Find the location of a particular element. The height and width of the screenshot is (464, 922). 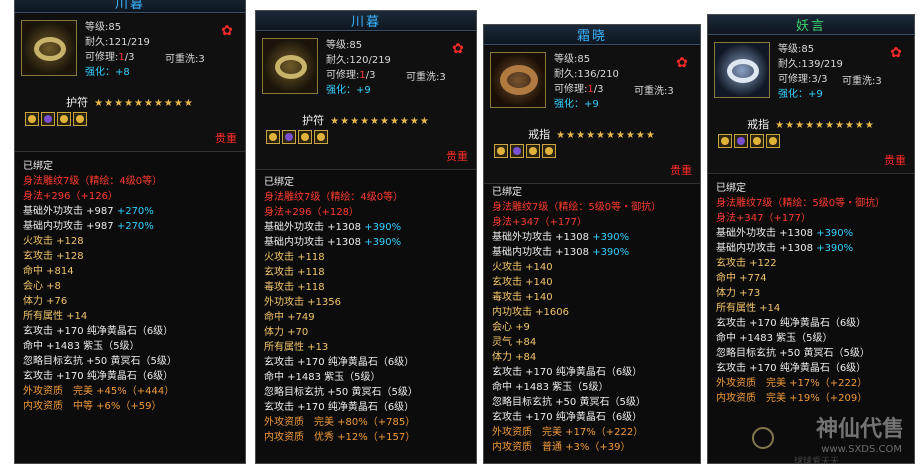

item-title-bar: 霜晓 is located at coordinates (592, 35).